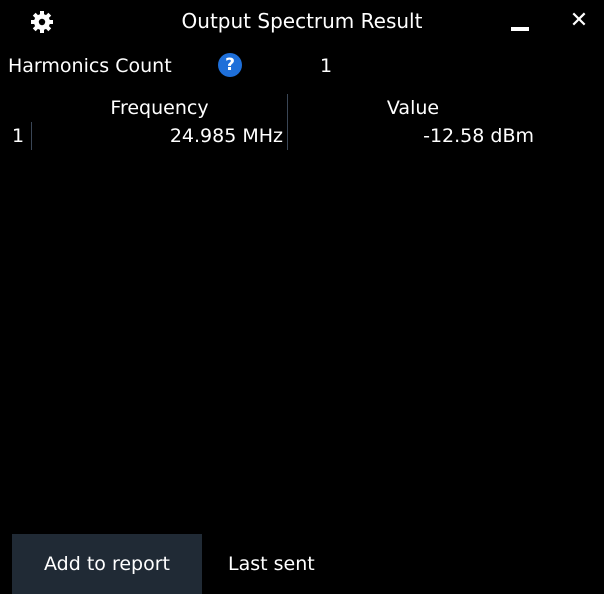 The image size is (604, 594). Describe the element at coordinates (522, 23) in the screenshot. I see `minimize-button` at that location.